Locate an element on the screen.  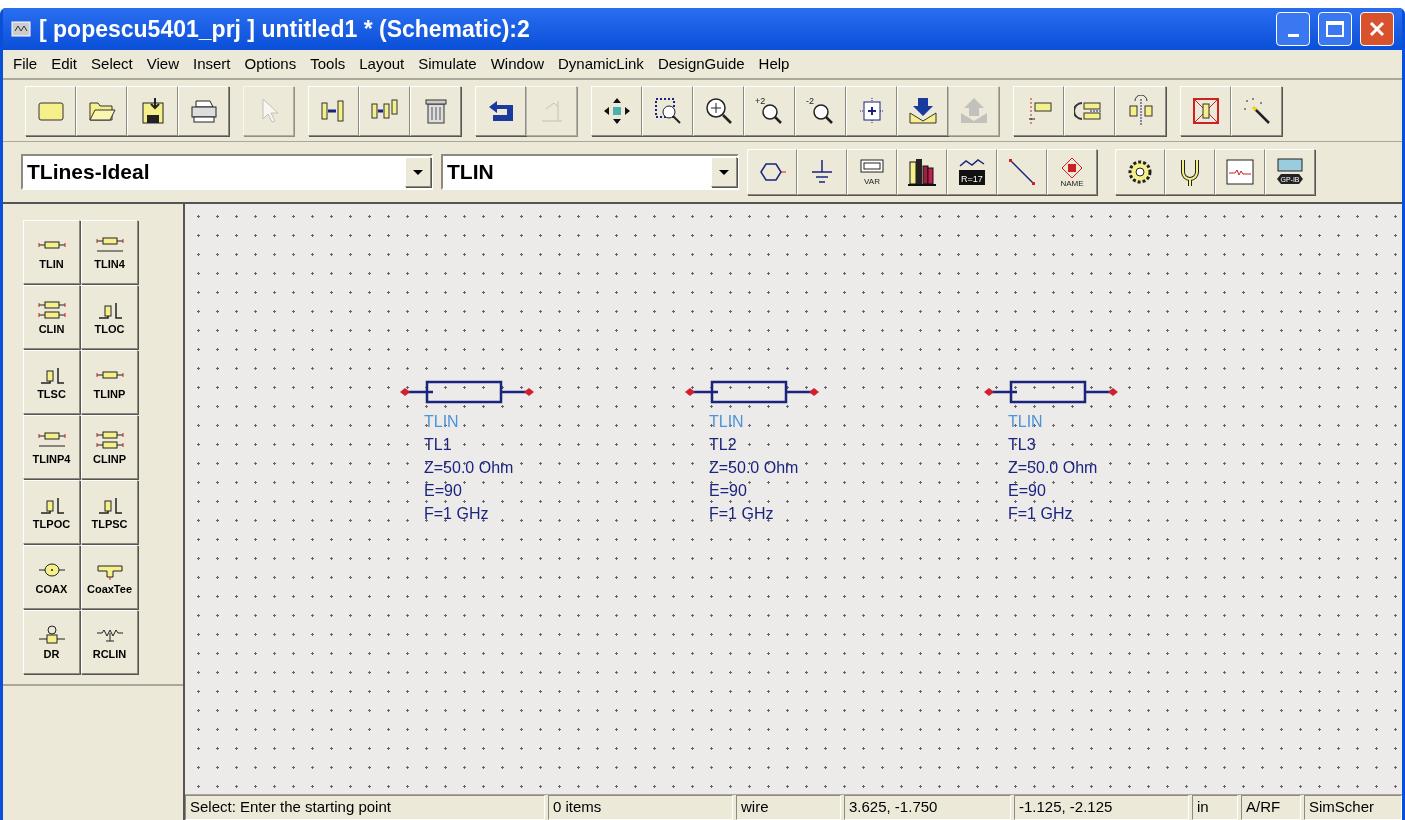
status-mode: wire is located at coordinates (788, 807).